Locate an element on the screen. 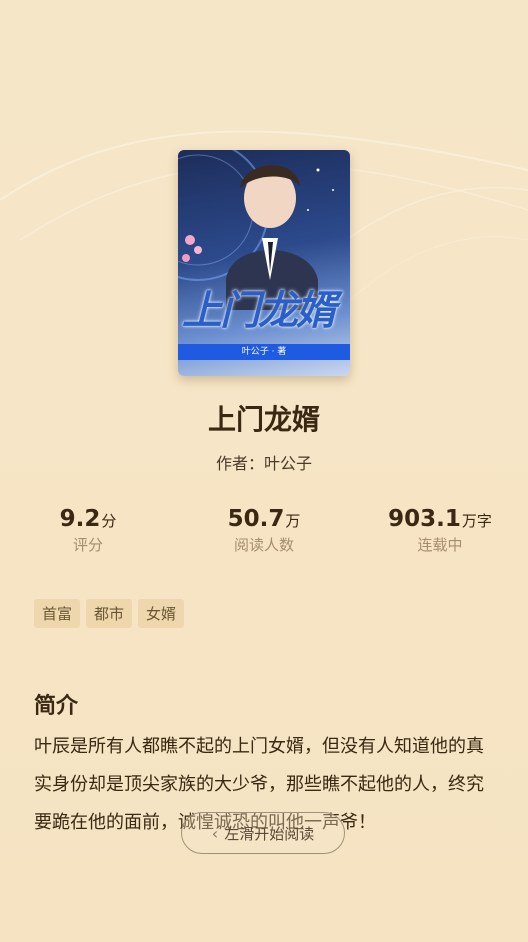  book-cover: 上门龙婿 叶公子 · 著 is located at coordinates (264, 263).